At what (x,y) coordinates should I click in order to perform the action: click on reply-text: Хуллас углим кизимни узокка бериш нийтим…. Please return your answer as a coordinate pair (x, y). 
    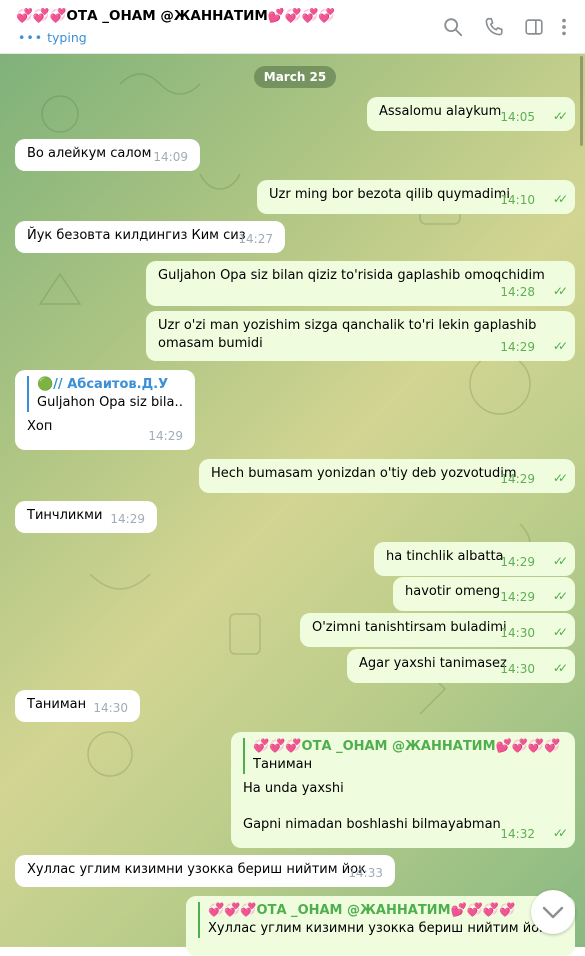
    Looking at the image, I should click on (377, 928).